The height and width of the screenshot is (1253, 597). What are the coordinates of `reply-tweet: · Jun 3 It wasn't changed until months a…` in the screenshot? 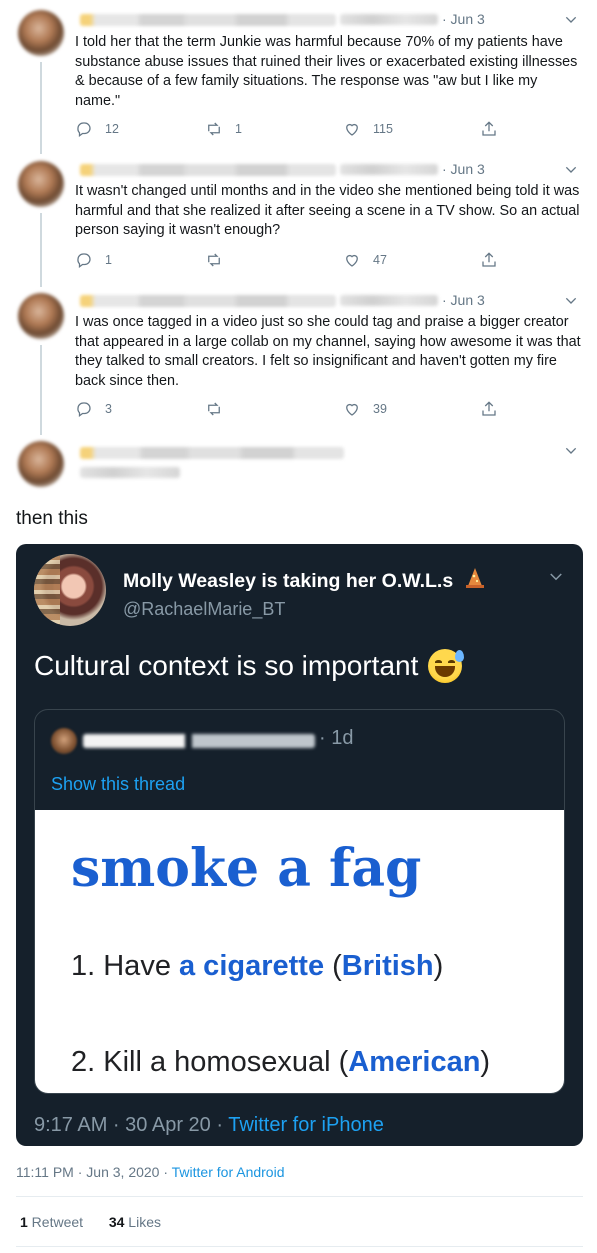 It's located at (298, 221).